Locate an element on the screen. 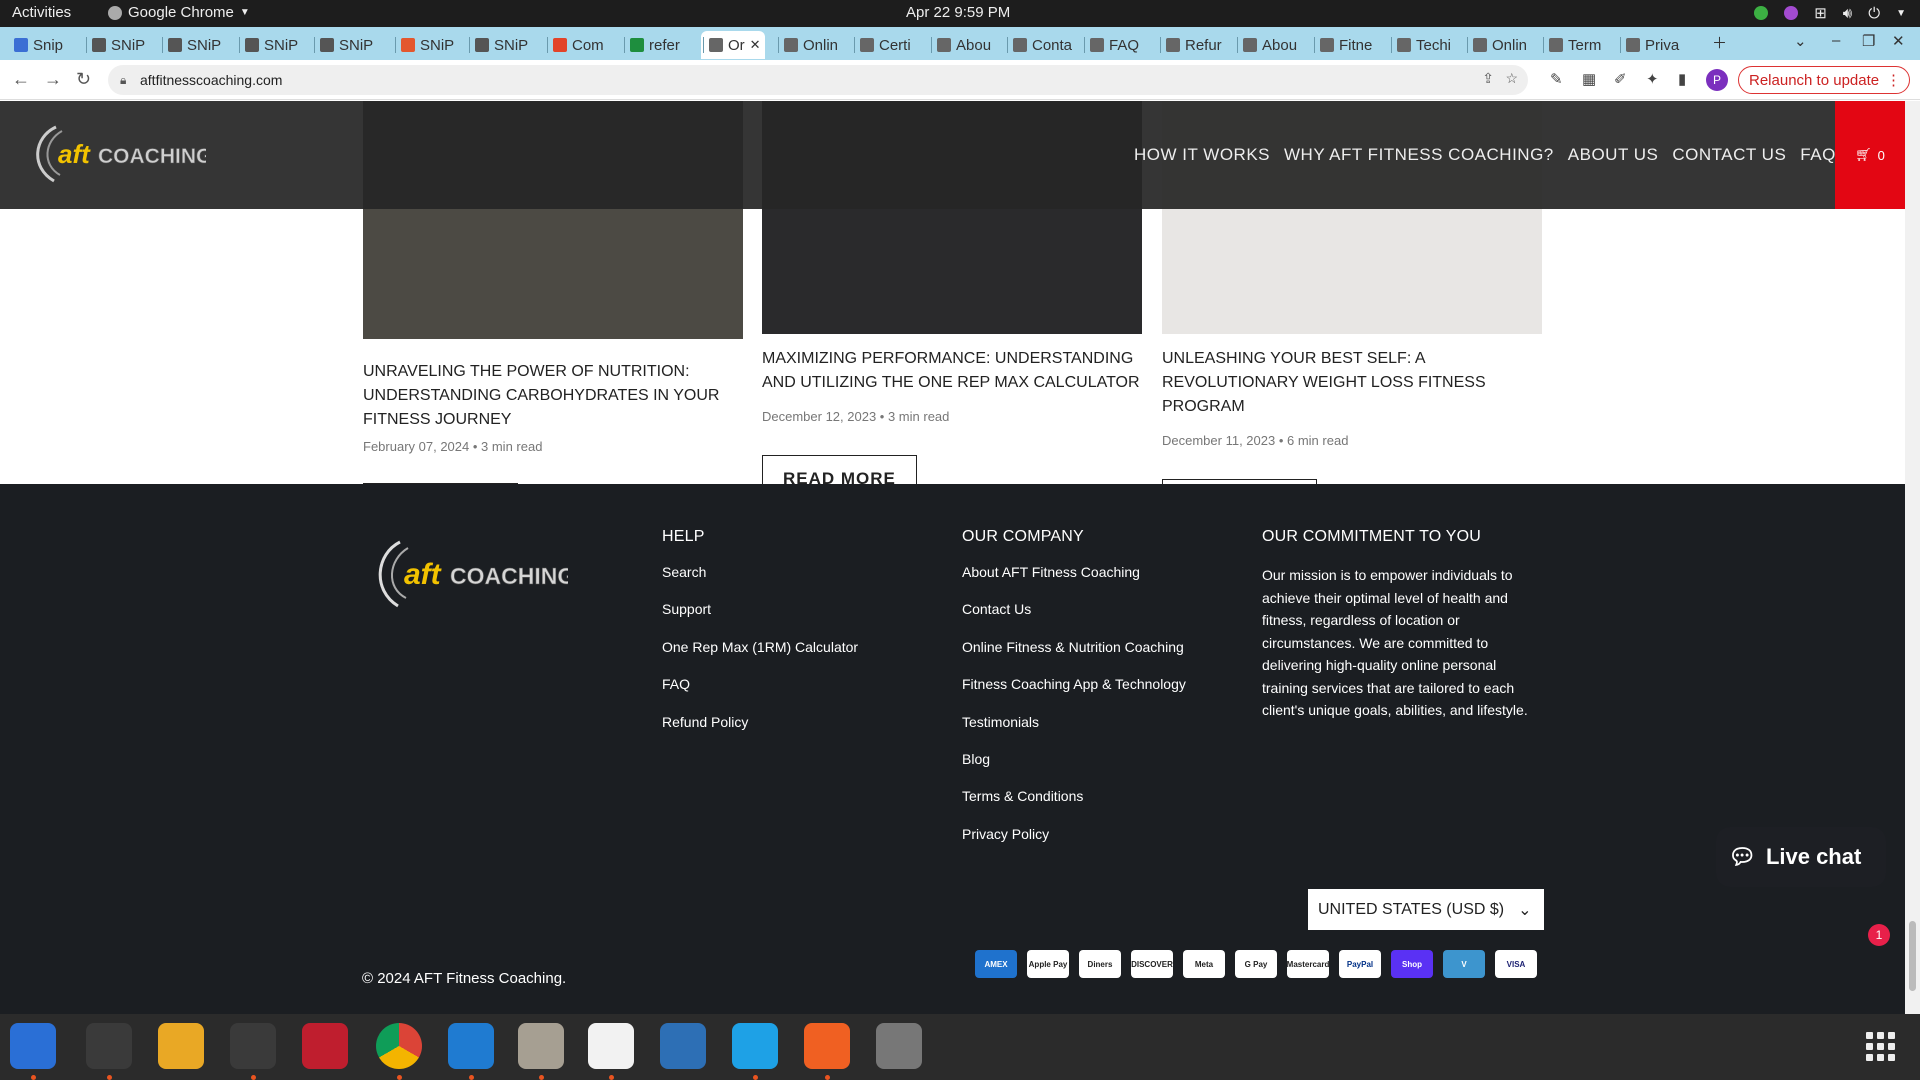  relaunch-button: Relaunch to update ⋮ is located at coordinates (1824, 80).